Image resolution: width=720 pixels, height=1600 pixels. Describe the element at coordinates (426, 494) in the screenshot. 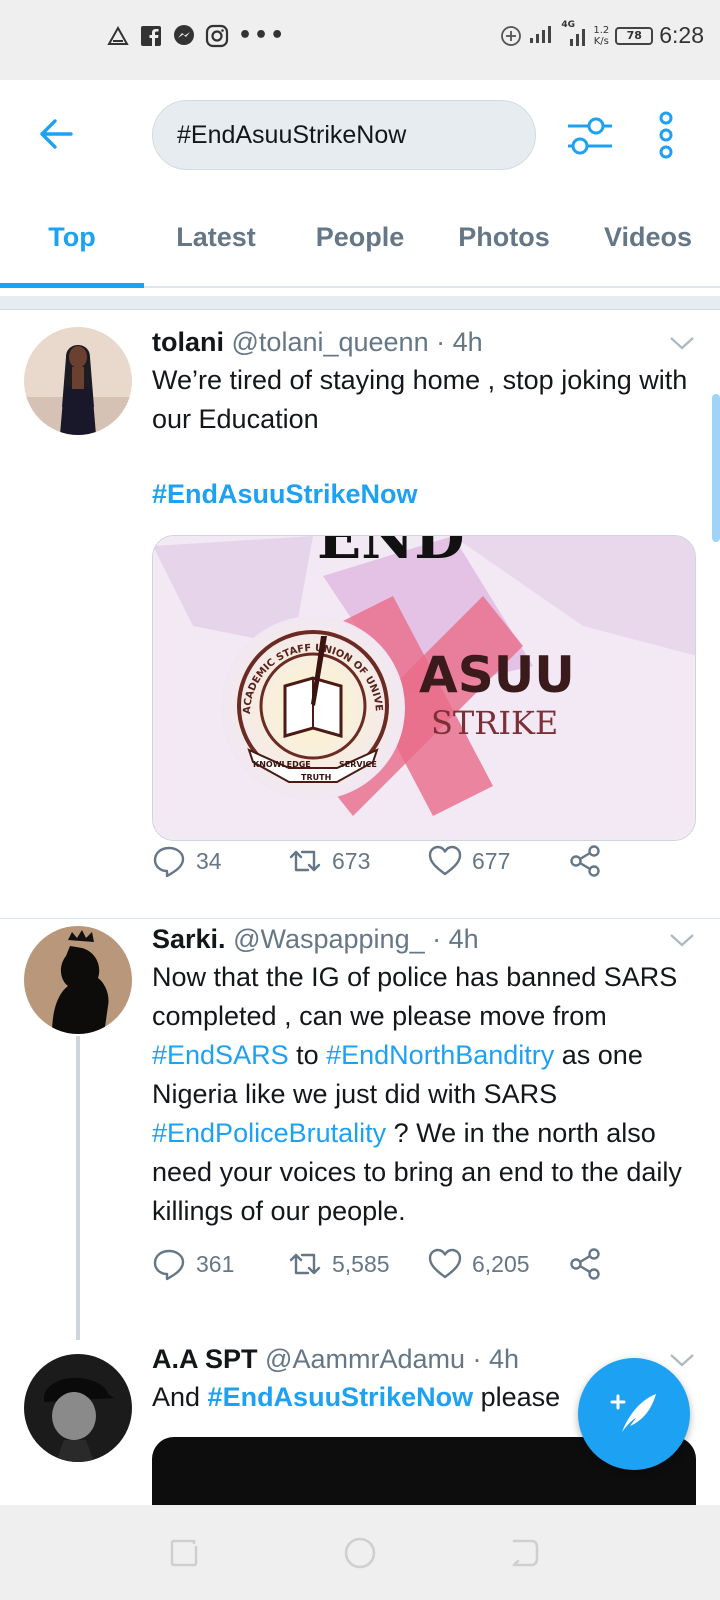

I see `tweet-hashtag-line: #EndAsuuStrikeNow` at that location.